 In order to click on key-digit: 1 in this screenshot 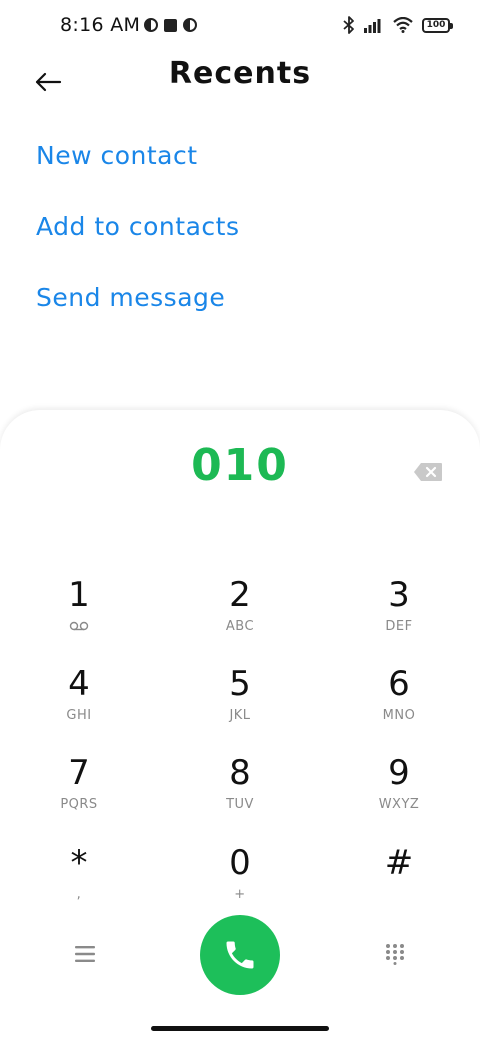, I will do `click(79, 595)`.